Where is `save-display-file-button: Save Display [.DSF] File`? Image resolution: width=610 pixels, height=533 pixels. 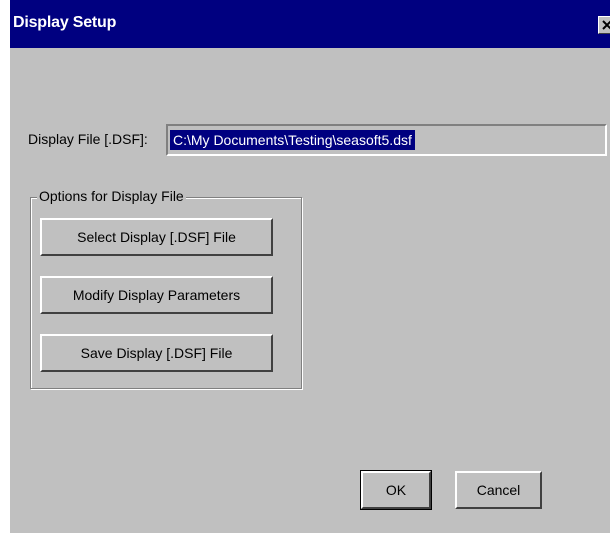 save-display-file-button: Save Display [.DSF] File is located at coordinates (156, 353).